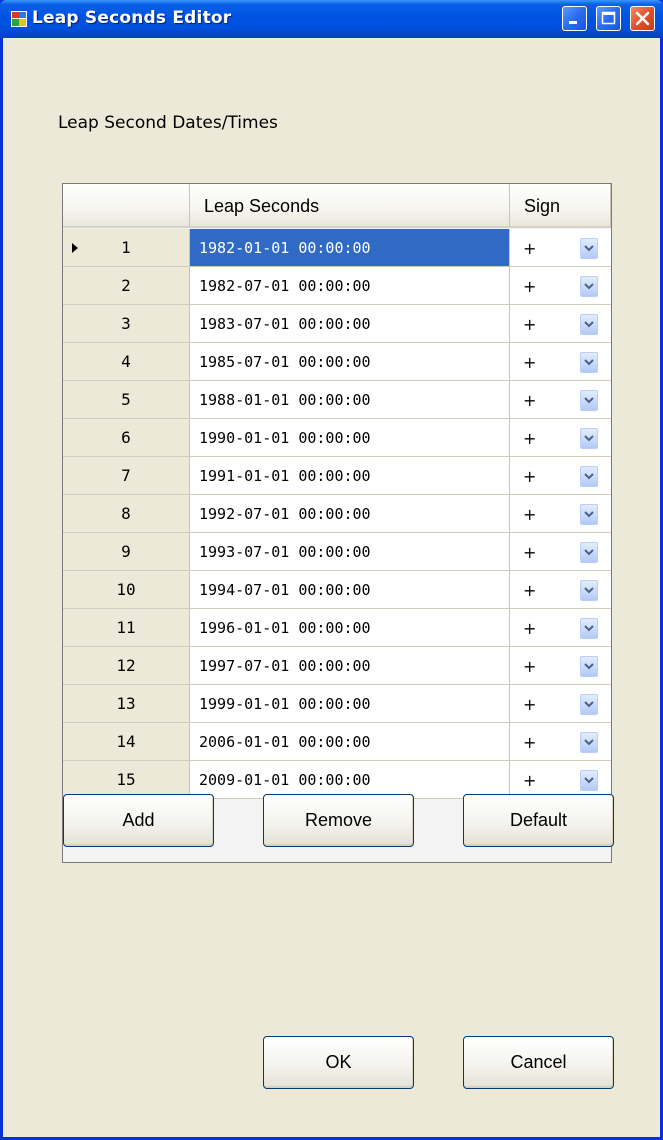  I want to click on leap-second-date-cell: 1988-01-01 00:00:00, so click(350, 400).